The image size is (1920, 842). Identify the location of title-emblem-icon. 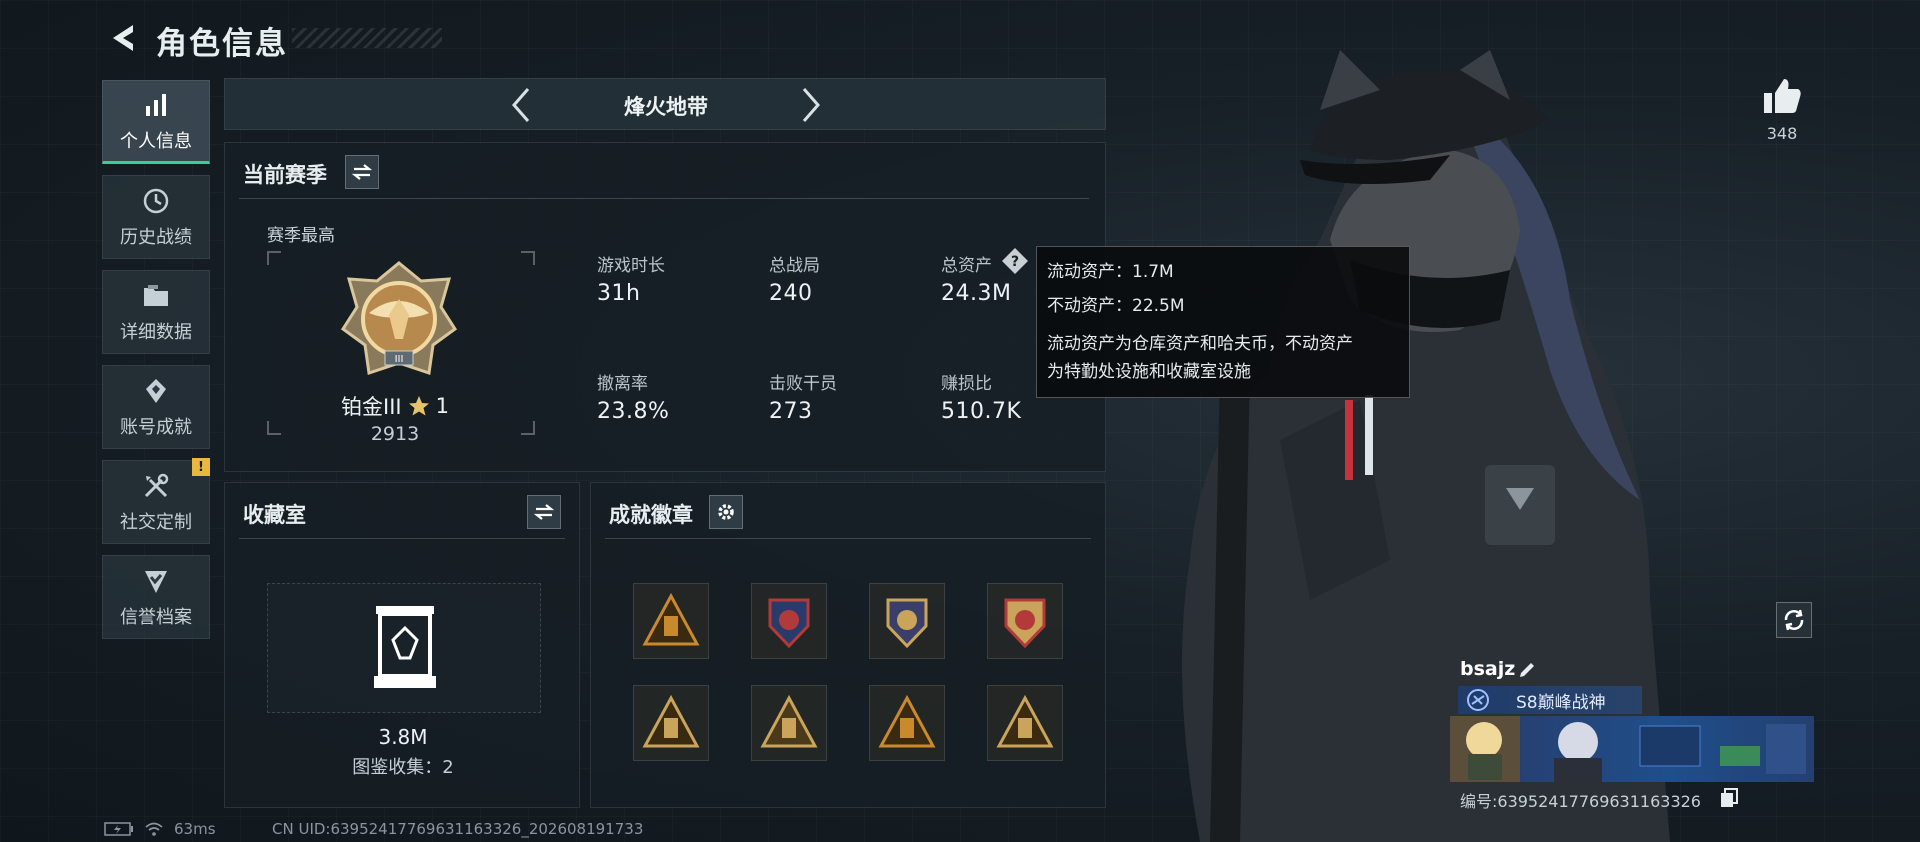
(1478, 700).